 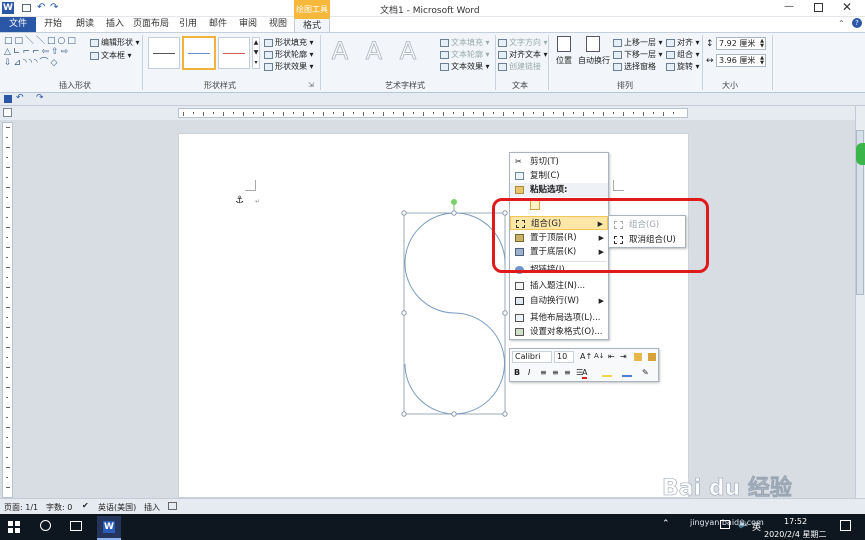 What do you see at coordinates (115, 42) in the screenshot?
I see `edit-shape-button: 编辑形状 ▾` at bounding box center [115, 42].